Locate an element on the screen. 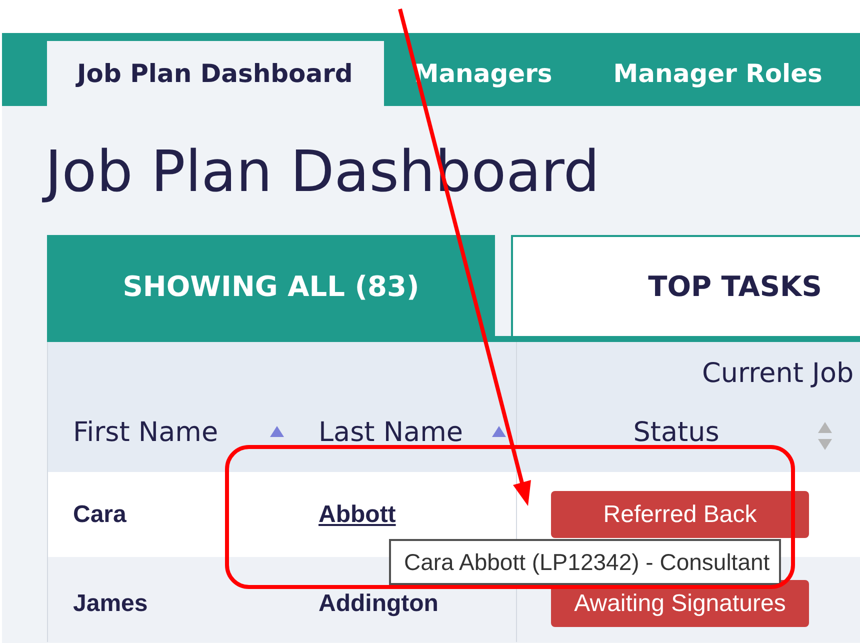 The image size is (860, 643). column-header: Status is located at coordinates (676, 433).